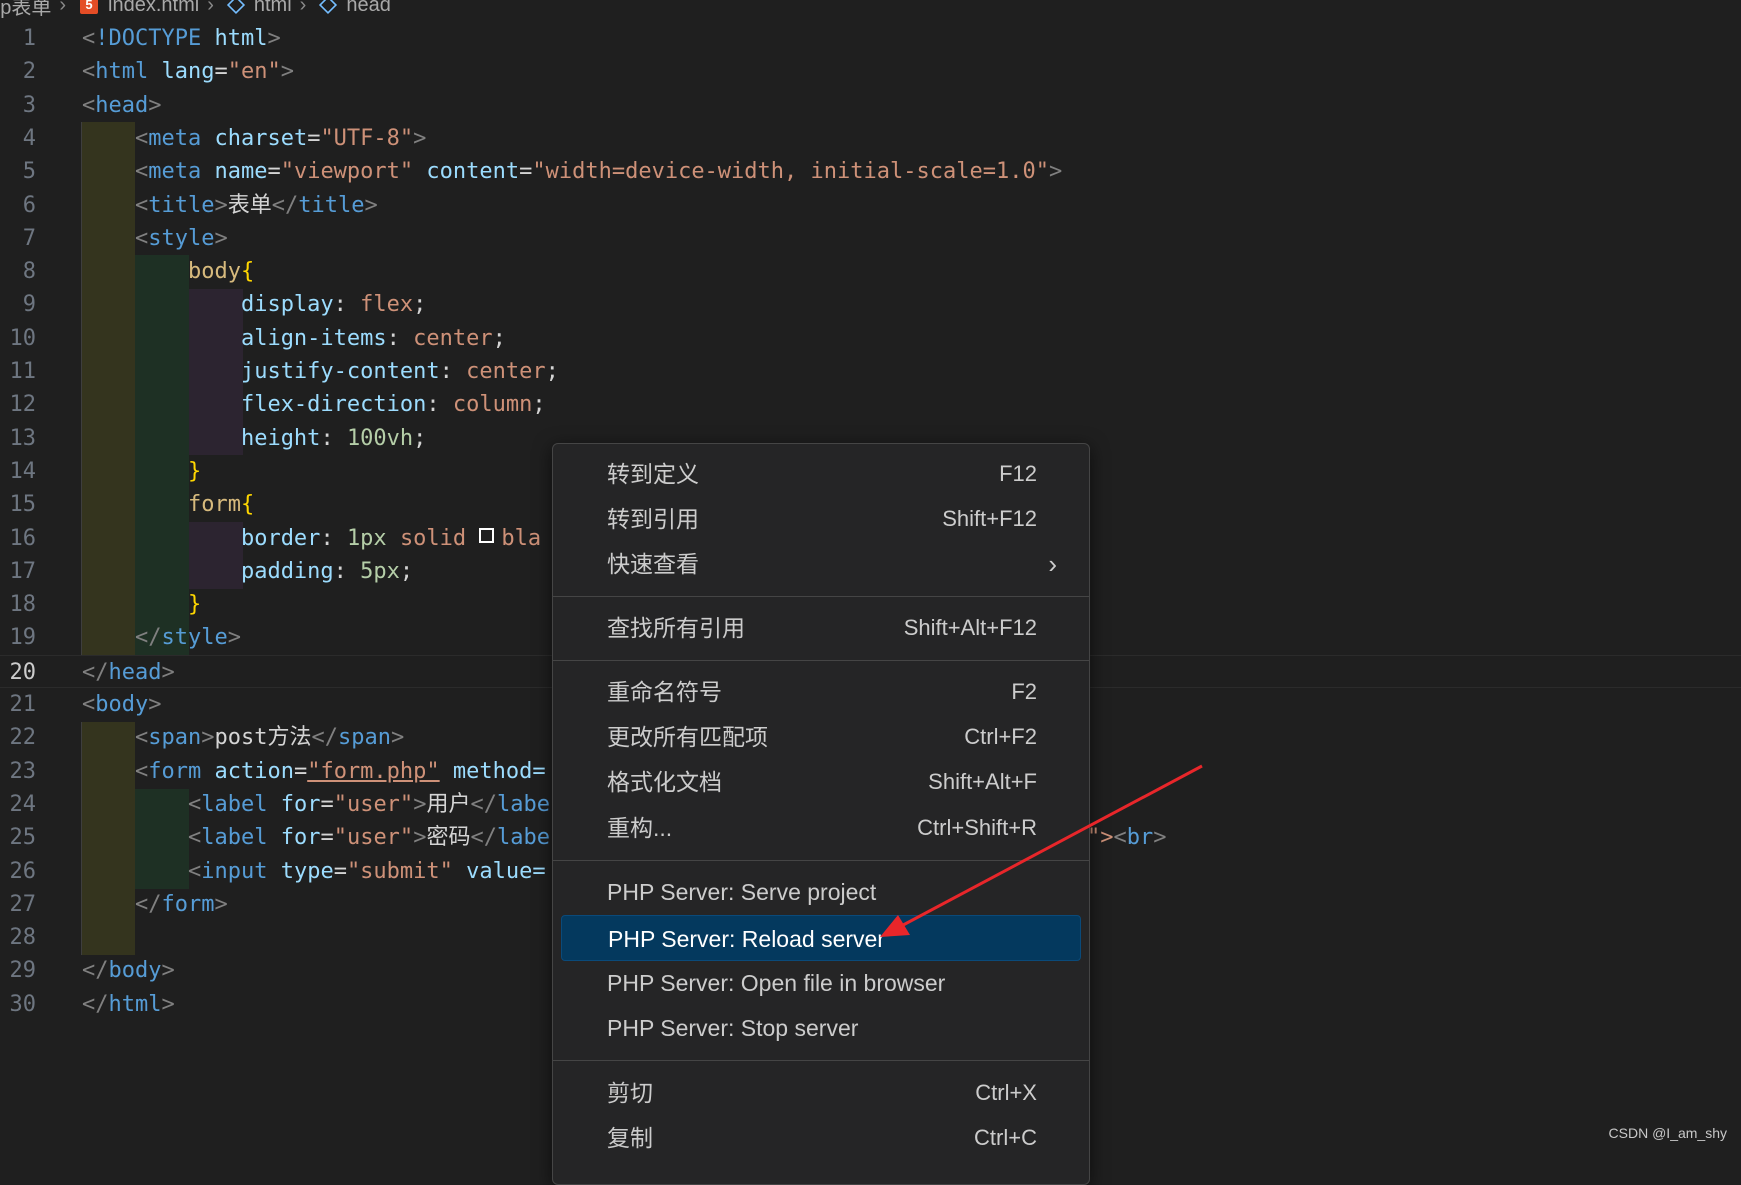 Image resolution: width=1741 pixels, height=1185 pixels. Describe the element at coordinates (1667, 1133) in the screenshot. I see `watermark: CSDN @I_am_shy` at that location.